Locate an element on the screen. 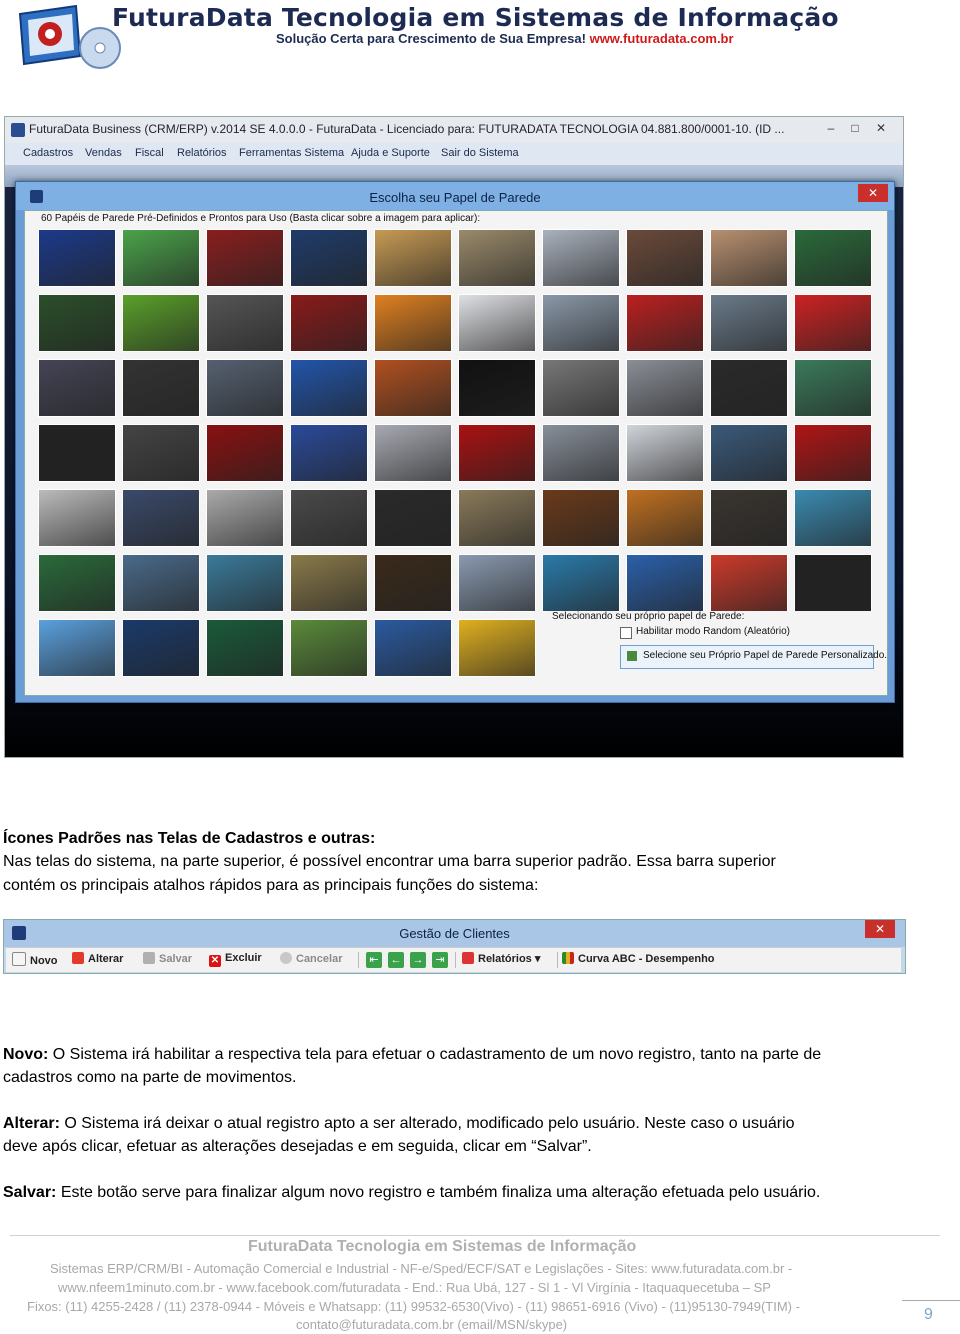 The height and width of the screenshot is (1334, 960). image-icon is located at coordinates (632, 656).